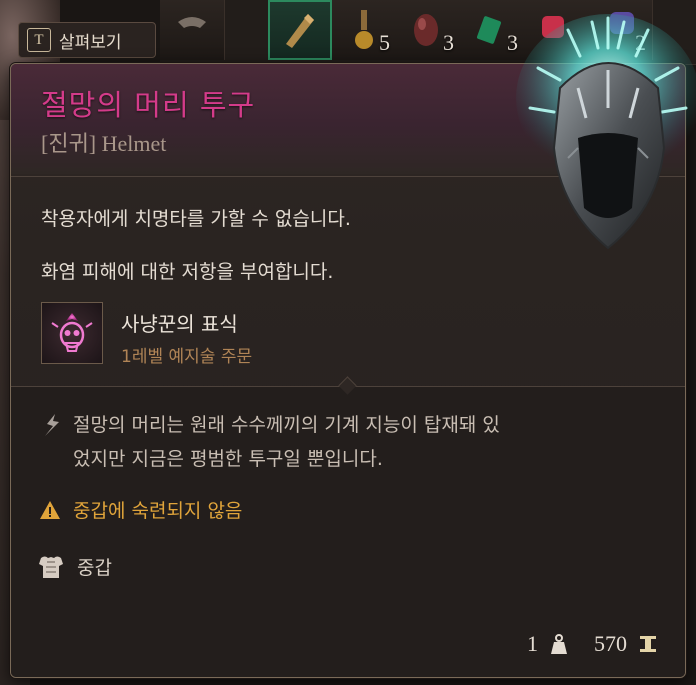  Describe the element at coordinates (50, 509) in the screenshot. I see `warning-icon` at that location.